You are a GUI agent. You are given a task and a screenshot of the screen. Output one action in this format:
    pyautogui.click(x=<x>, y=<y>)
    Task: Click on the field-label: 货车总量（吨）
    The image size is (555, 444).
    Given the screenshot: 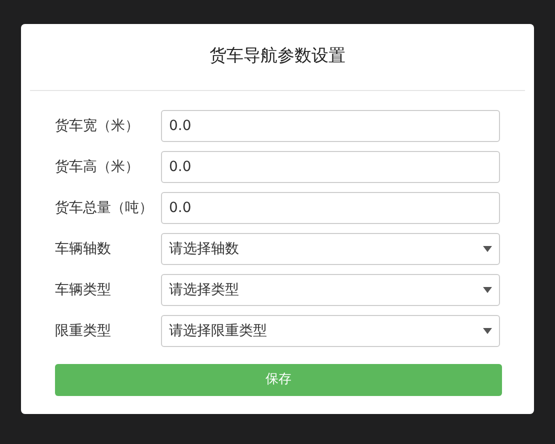 What is the action you would take?
    pyautogui.click(x=104, y=208)
    